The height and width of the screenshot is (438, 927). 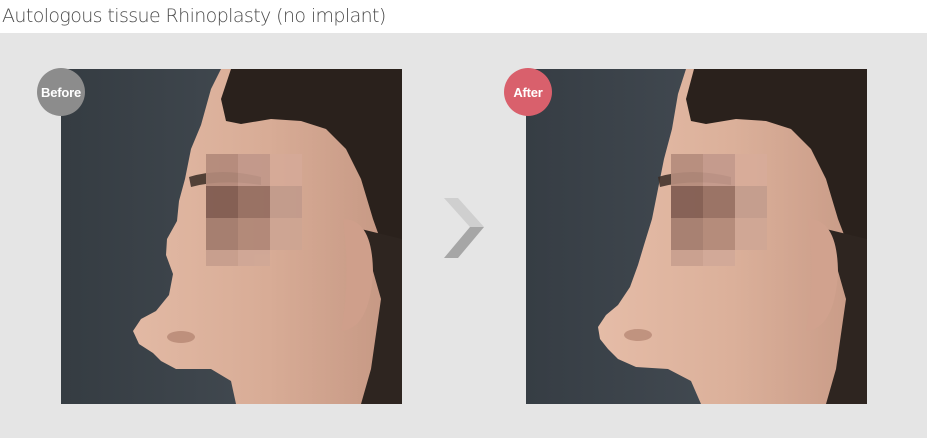 What do you see at coordinates (528, 92) in the screenshot?
I see `after-badge: After` at bounding box center [528, 92].